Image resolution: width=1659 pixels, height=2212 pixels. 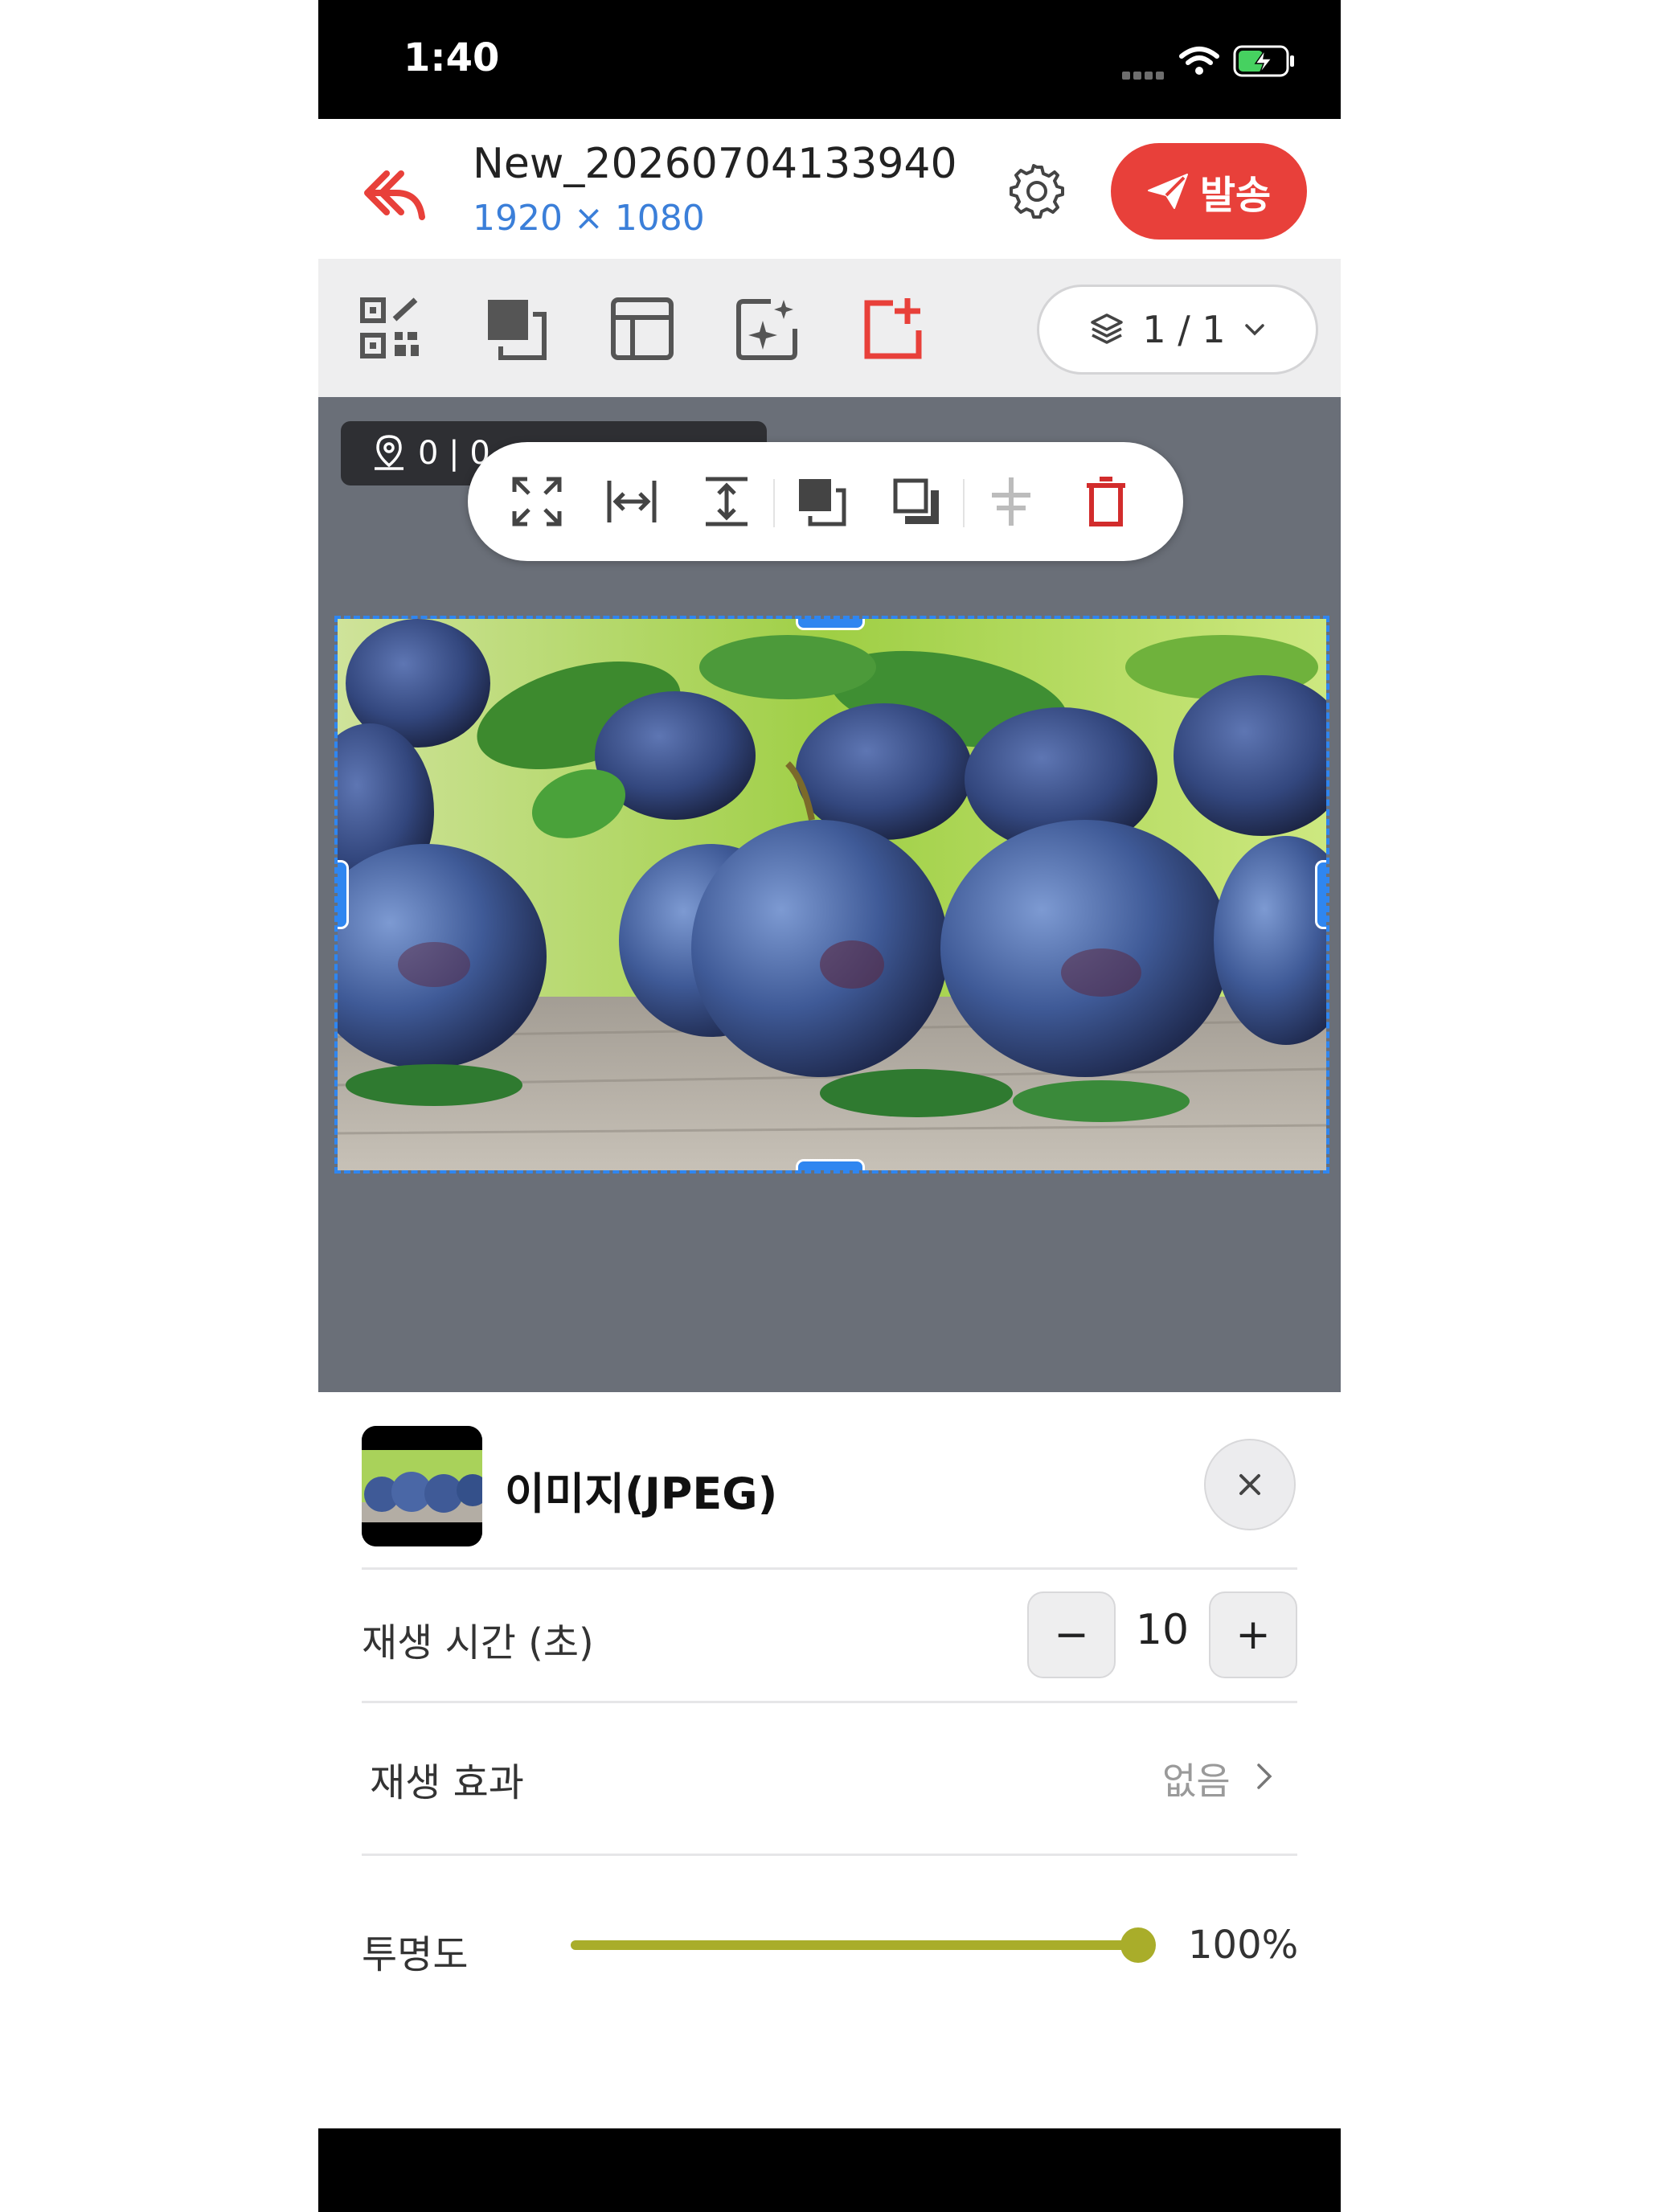 I want to click on fit-height-icon, so click(x=727, y=501).